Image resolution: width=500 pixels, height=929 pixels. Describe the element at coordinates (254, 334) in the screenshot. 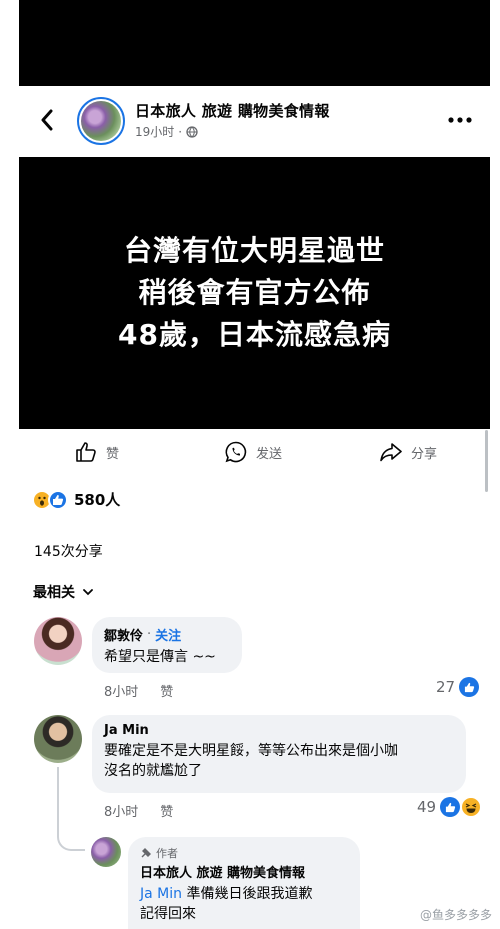

I see `post-image-line-3: 48歲，日本流感急病` at that location.